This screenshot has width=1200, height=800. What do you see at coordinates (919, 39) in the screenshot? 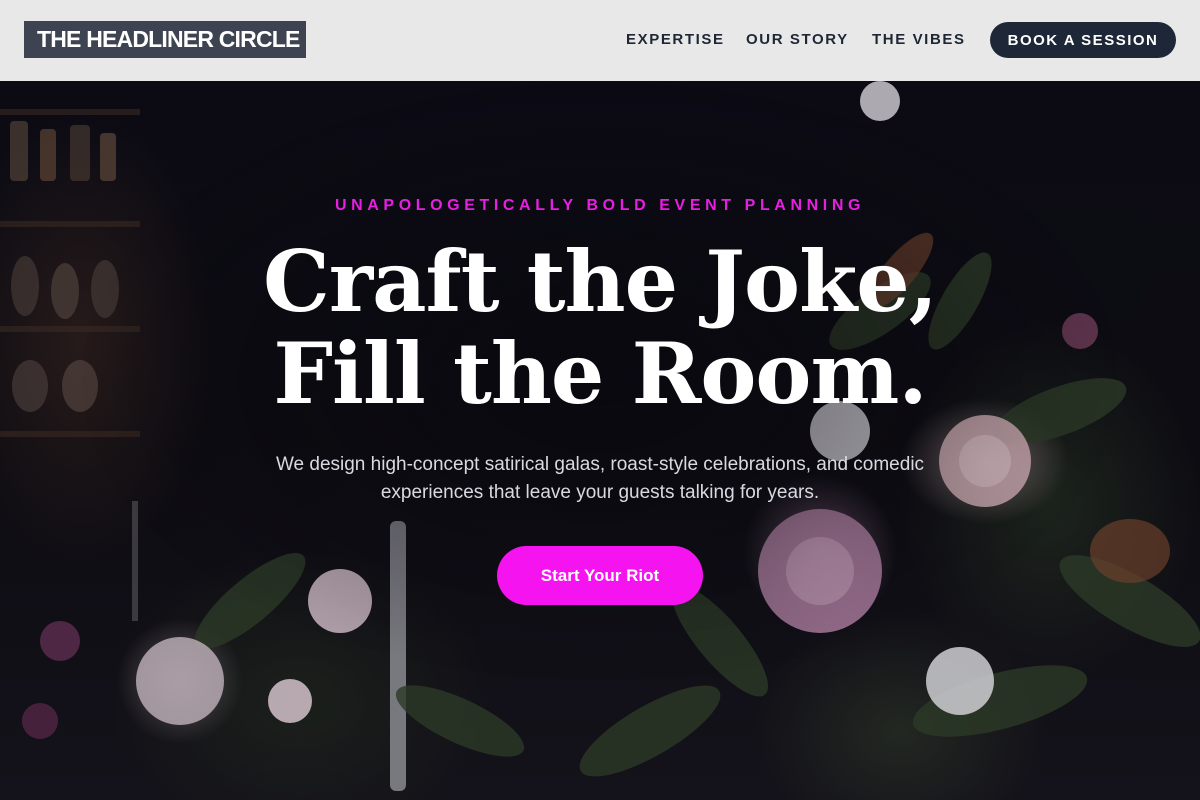
I see `nav-link-the-vibes: THE VIBES` at bounding box center [919, 39].